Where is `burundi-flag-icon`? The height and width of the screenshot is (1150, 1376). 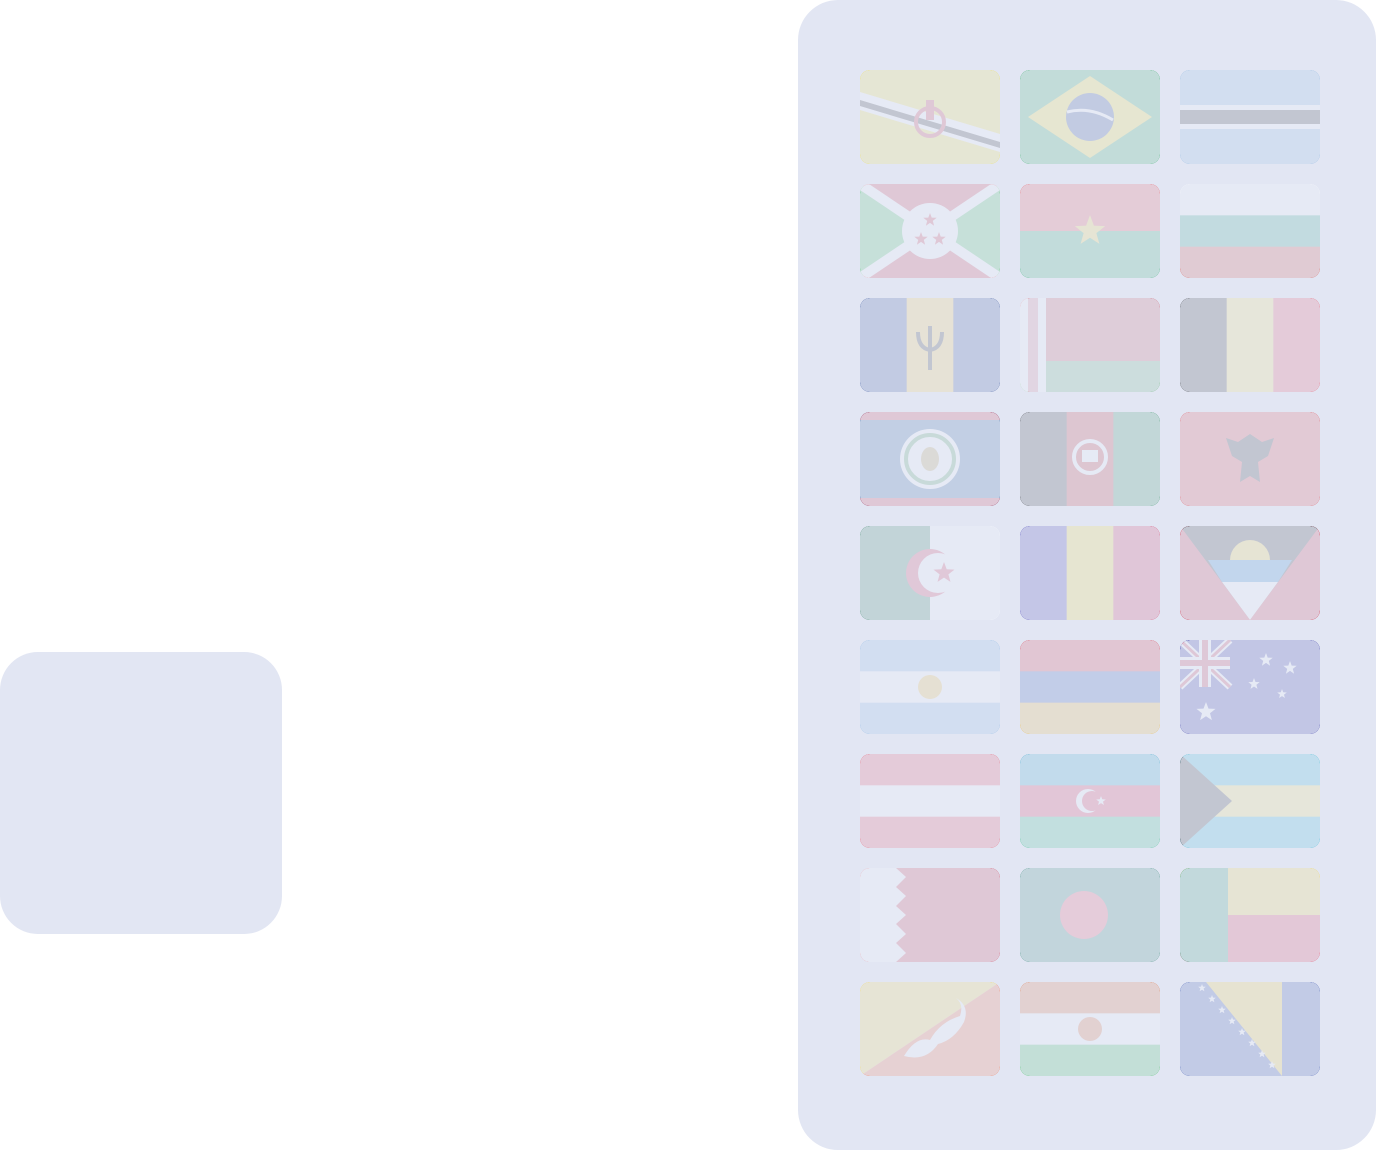
burundi-flag-icon is located at coordinates (930, 231).